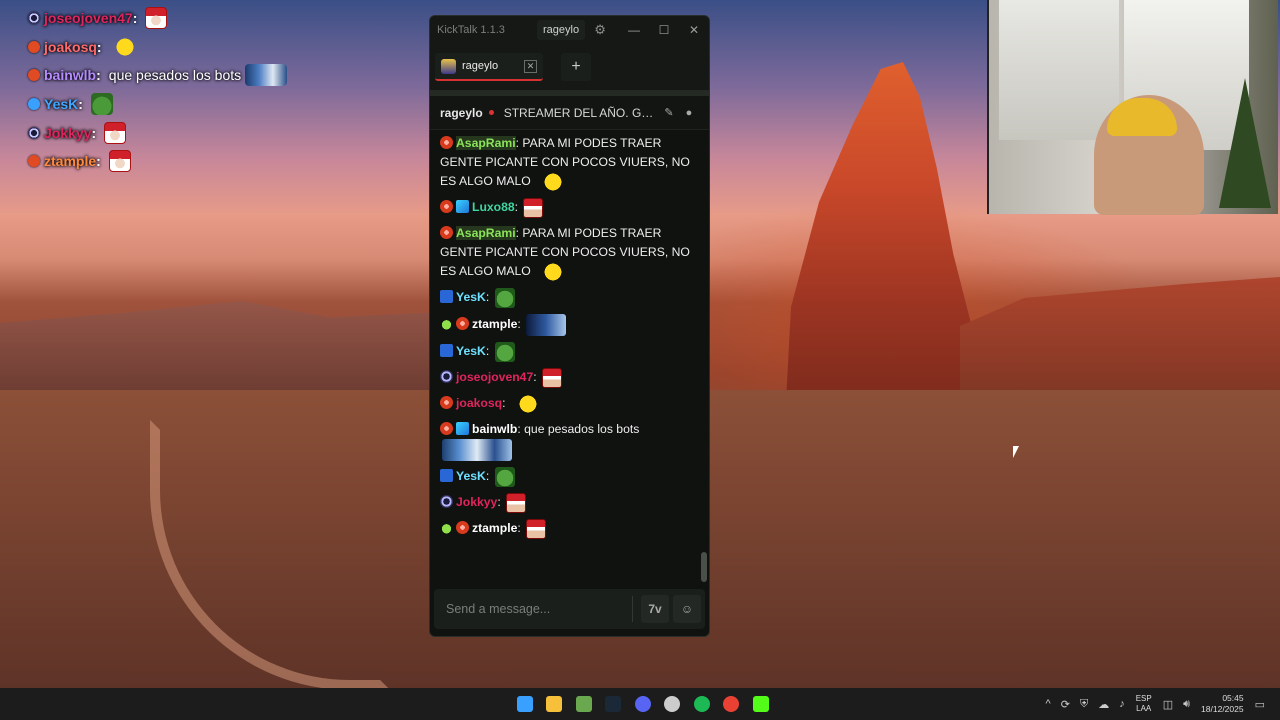  I want to click on chrome-icon-glyph, so click(731, 704).